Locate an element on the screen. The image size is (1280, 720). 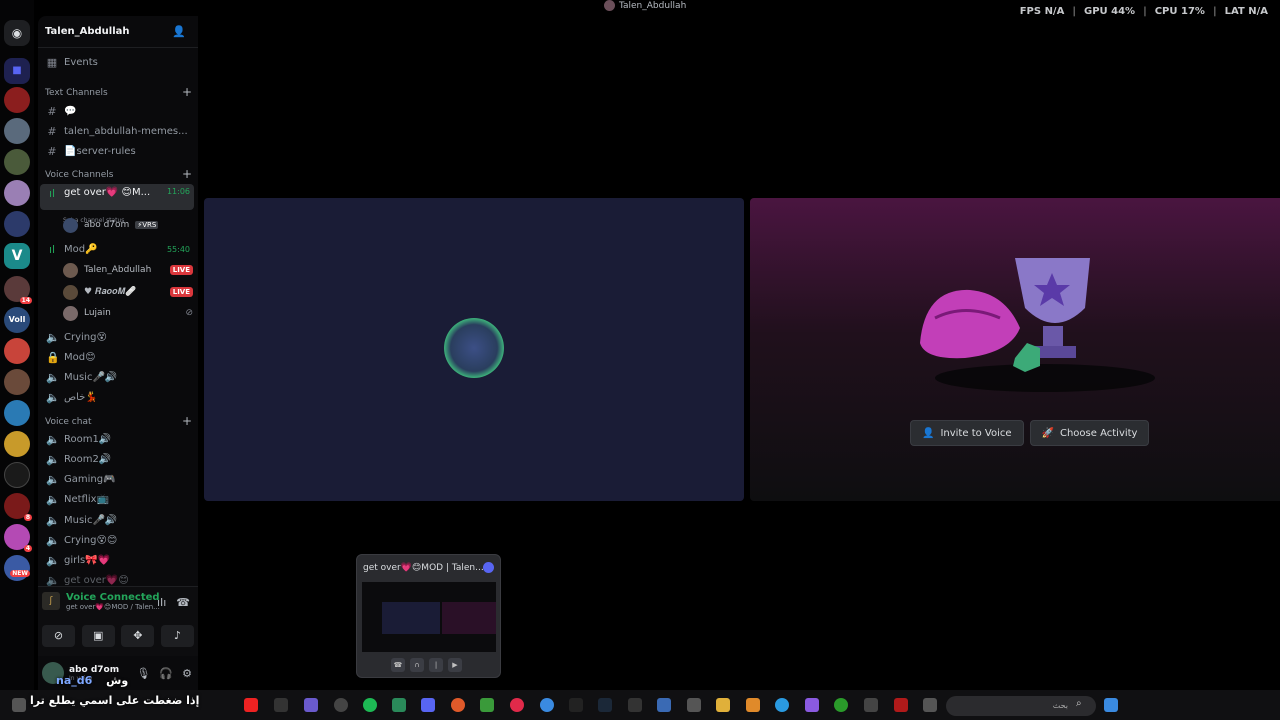
microphone-icon: | is located at coordinates (436, 665).